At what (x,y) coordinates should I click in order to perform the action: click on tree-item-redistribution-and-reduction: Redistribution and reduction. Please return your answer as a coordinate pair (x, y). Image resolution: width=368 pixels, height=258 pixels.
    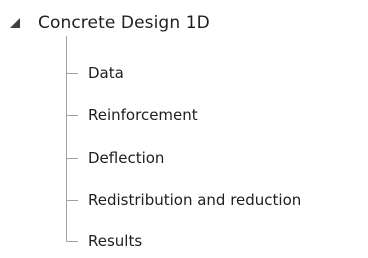
    Looking at the image, I should click on (194, 200).